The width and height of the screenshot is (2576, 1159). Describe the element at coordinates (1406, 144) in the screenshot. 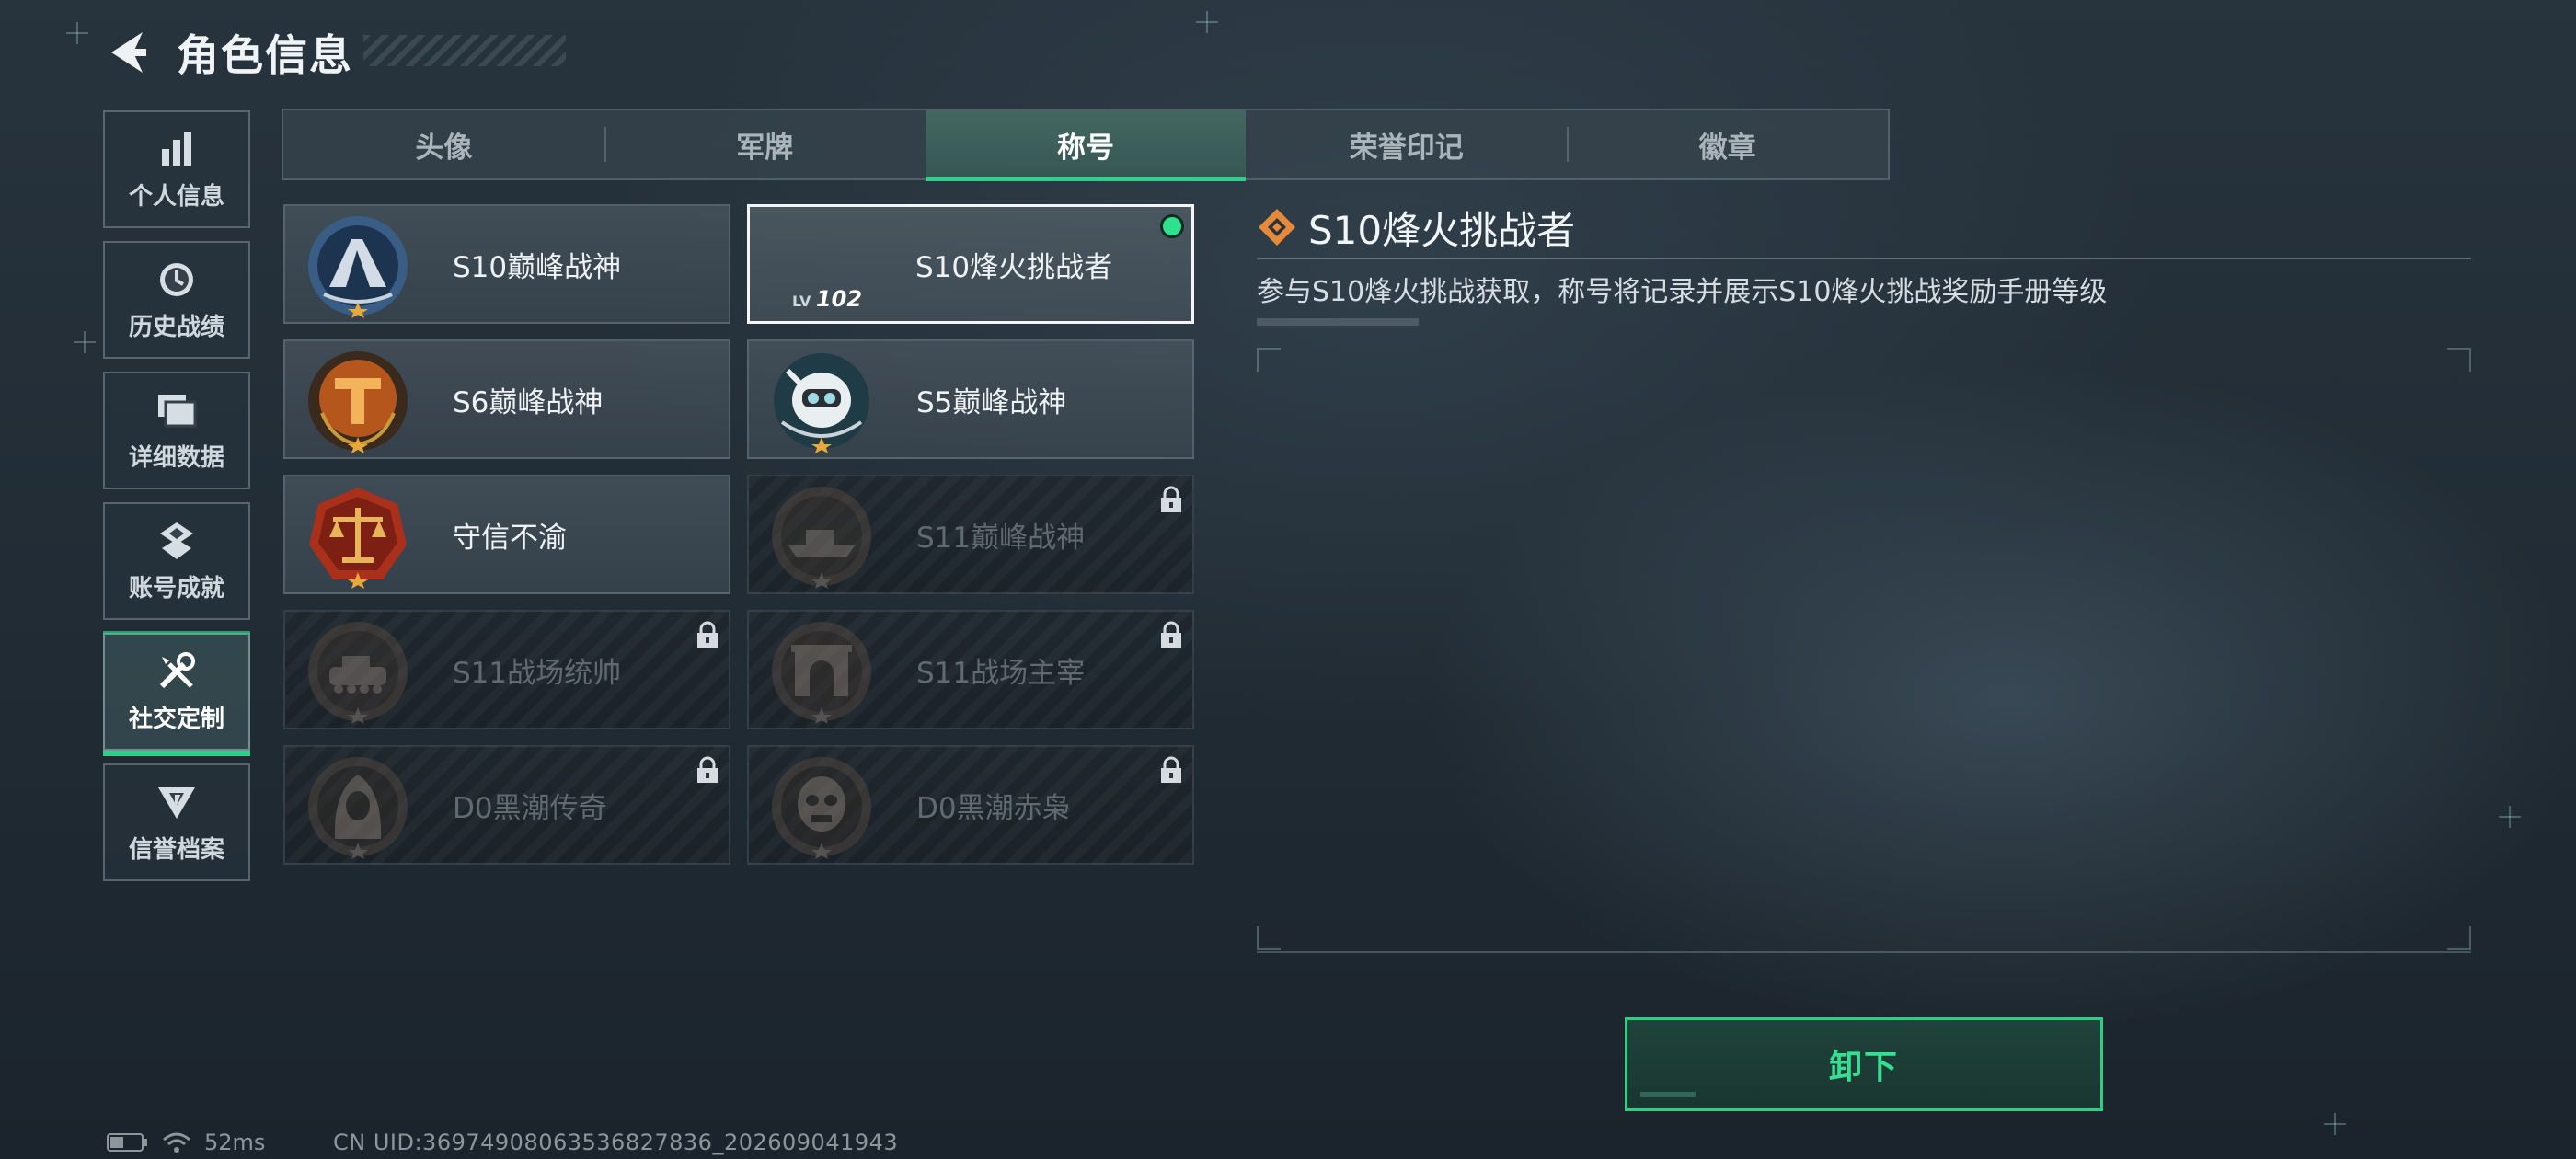

I see `tab-honor-mark: 荣誉印记` at that location.